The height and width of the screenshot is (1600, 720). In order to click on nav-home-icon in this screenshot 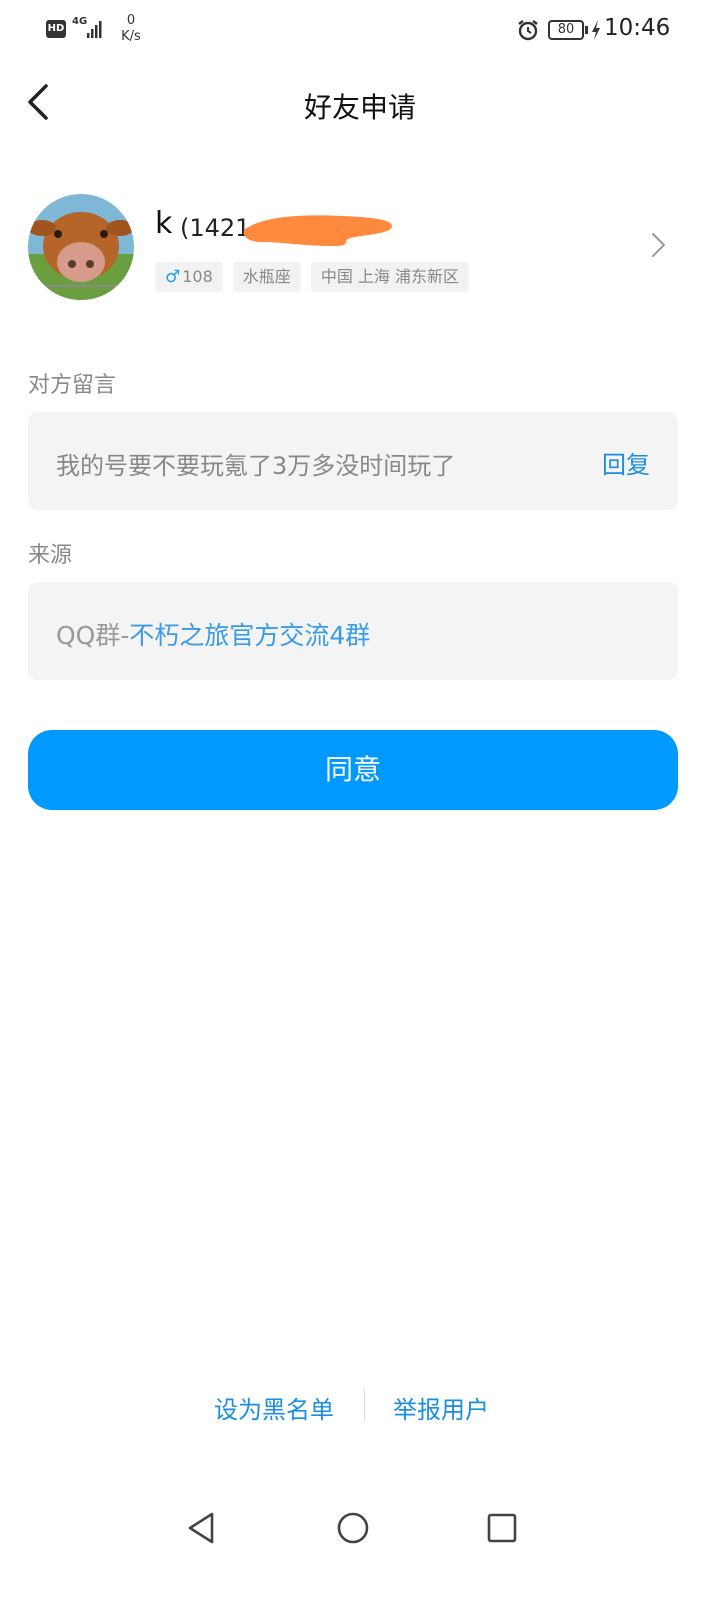, I will do `click(353, 1528)`.